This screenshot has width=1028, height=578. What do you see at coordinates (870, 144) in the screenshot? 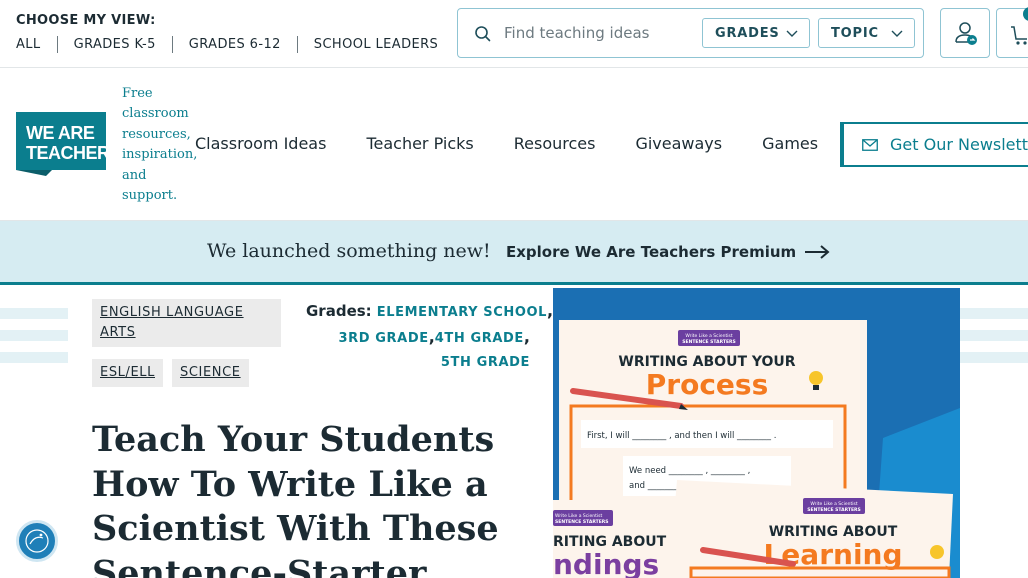
I see `mail-icon` at bounding box center [870, 144].